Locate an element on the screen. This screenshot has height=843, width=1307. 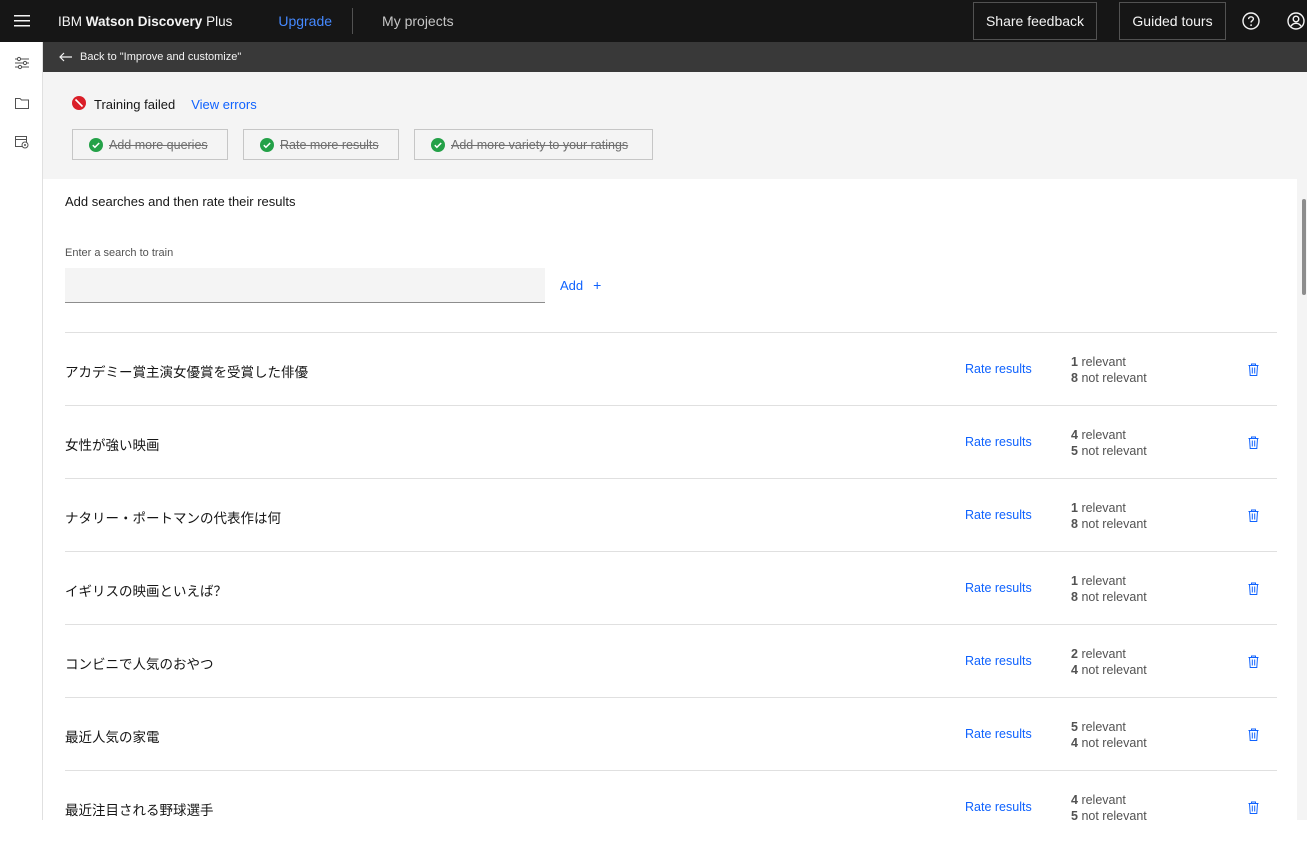
rating-counts: 5 relevant 4 not relevant is located at coordinates (1109, 735).